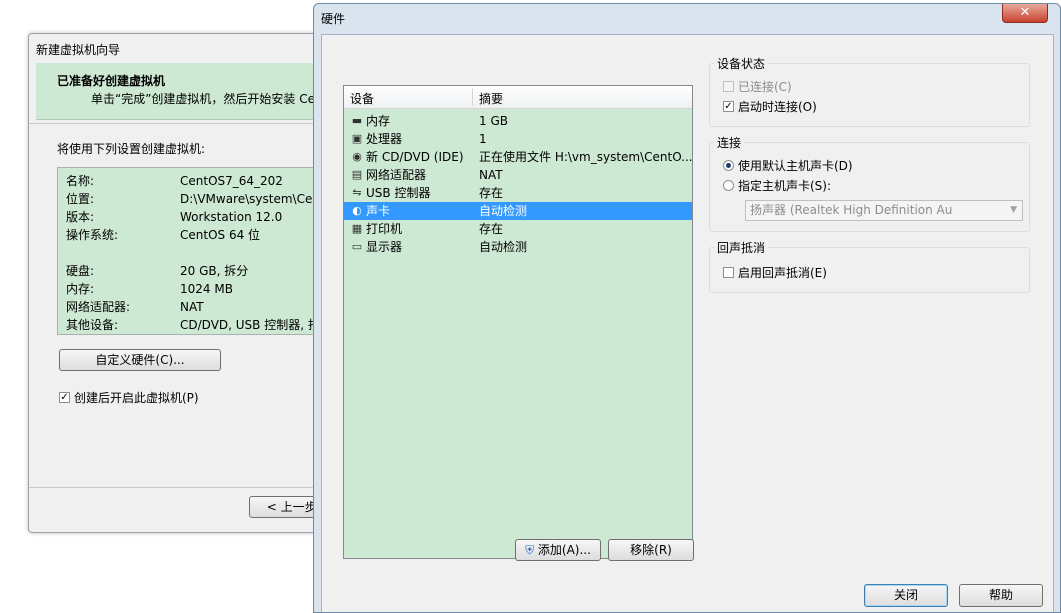 This screenshot has height=613, width=1061. Describe the element at coordinates (518, 193) in the screenshot. I see `device-row-usb-controller: ⇋ USB 控制器 存在` at that location.